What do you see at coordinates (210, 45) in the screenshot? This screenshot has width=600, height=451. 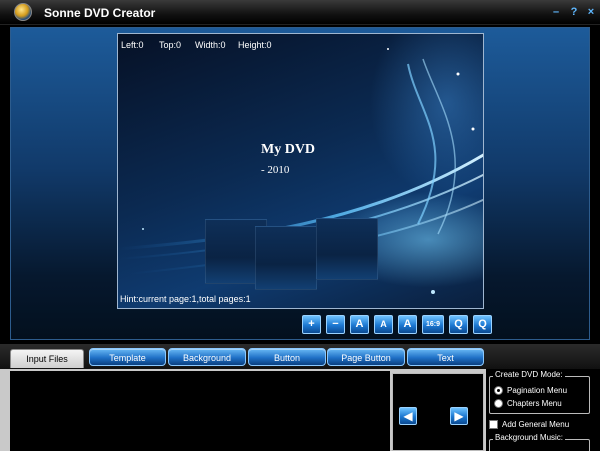 I see `width-readout: Width:0` at bounding box center [210, 45].